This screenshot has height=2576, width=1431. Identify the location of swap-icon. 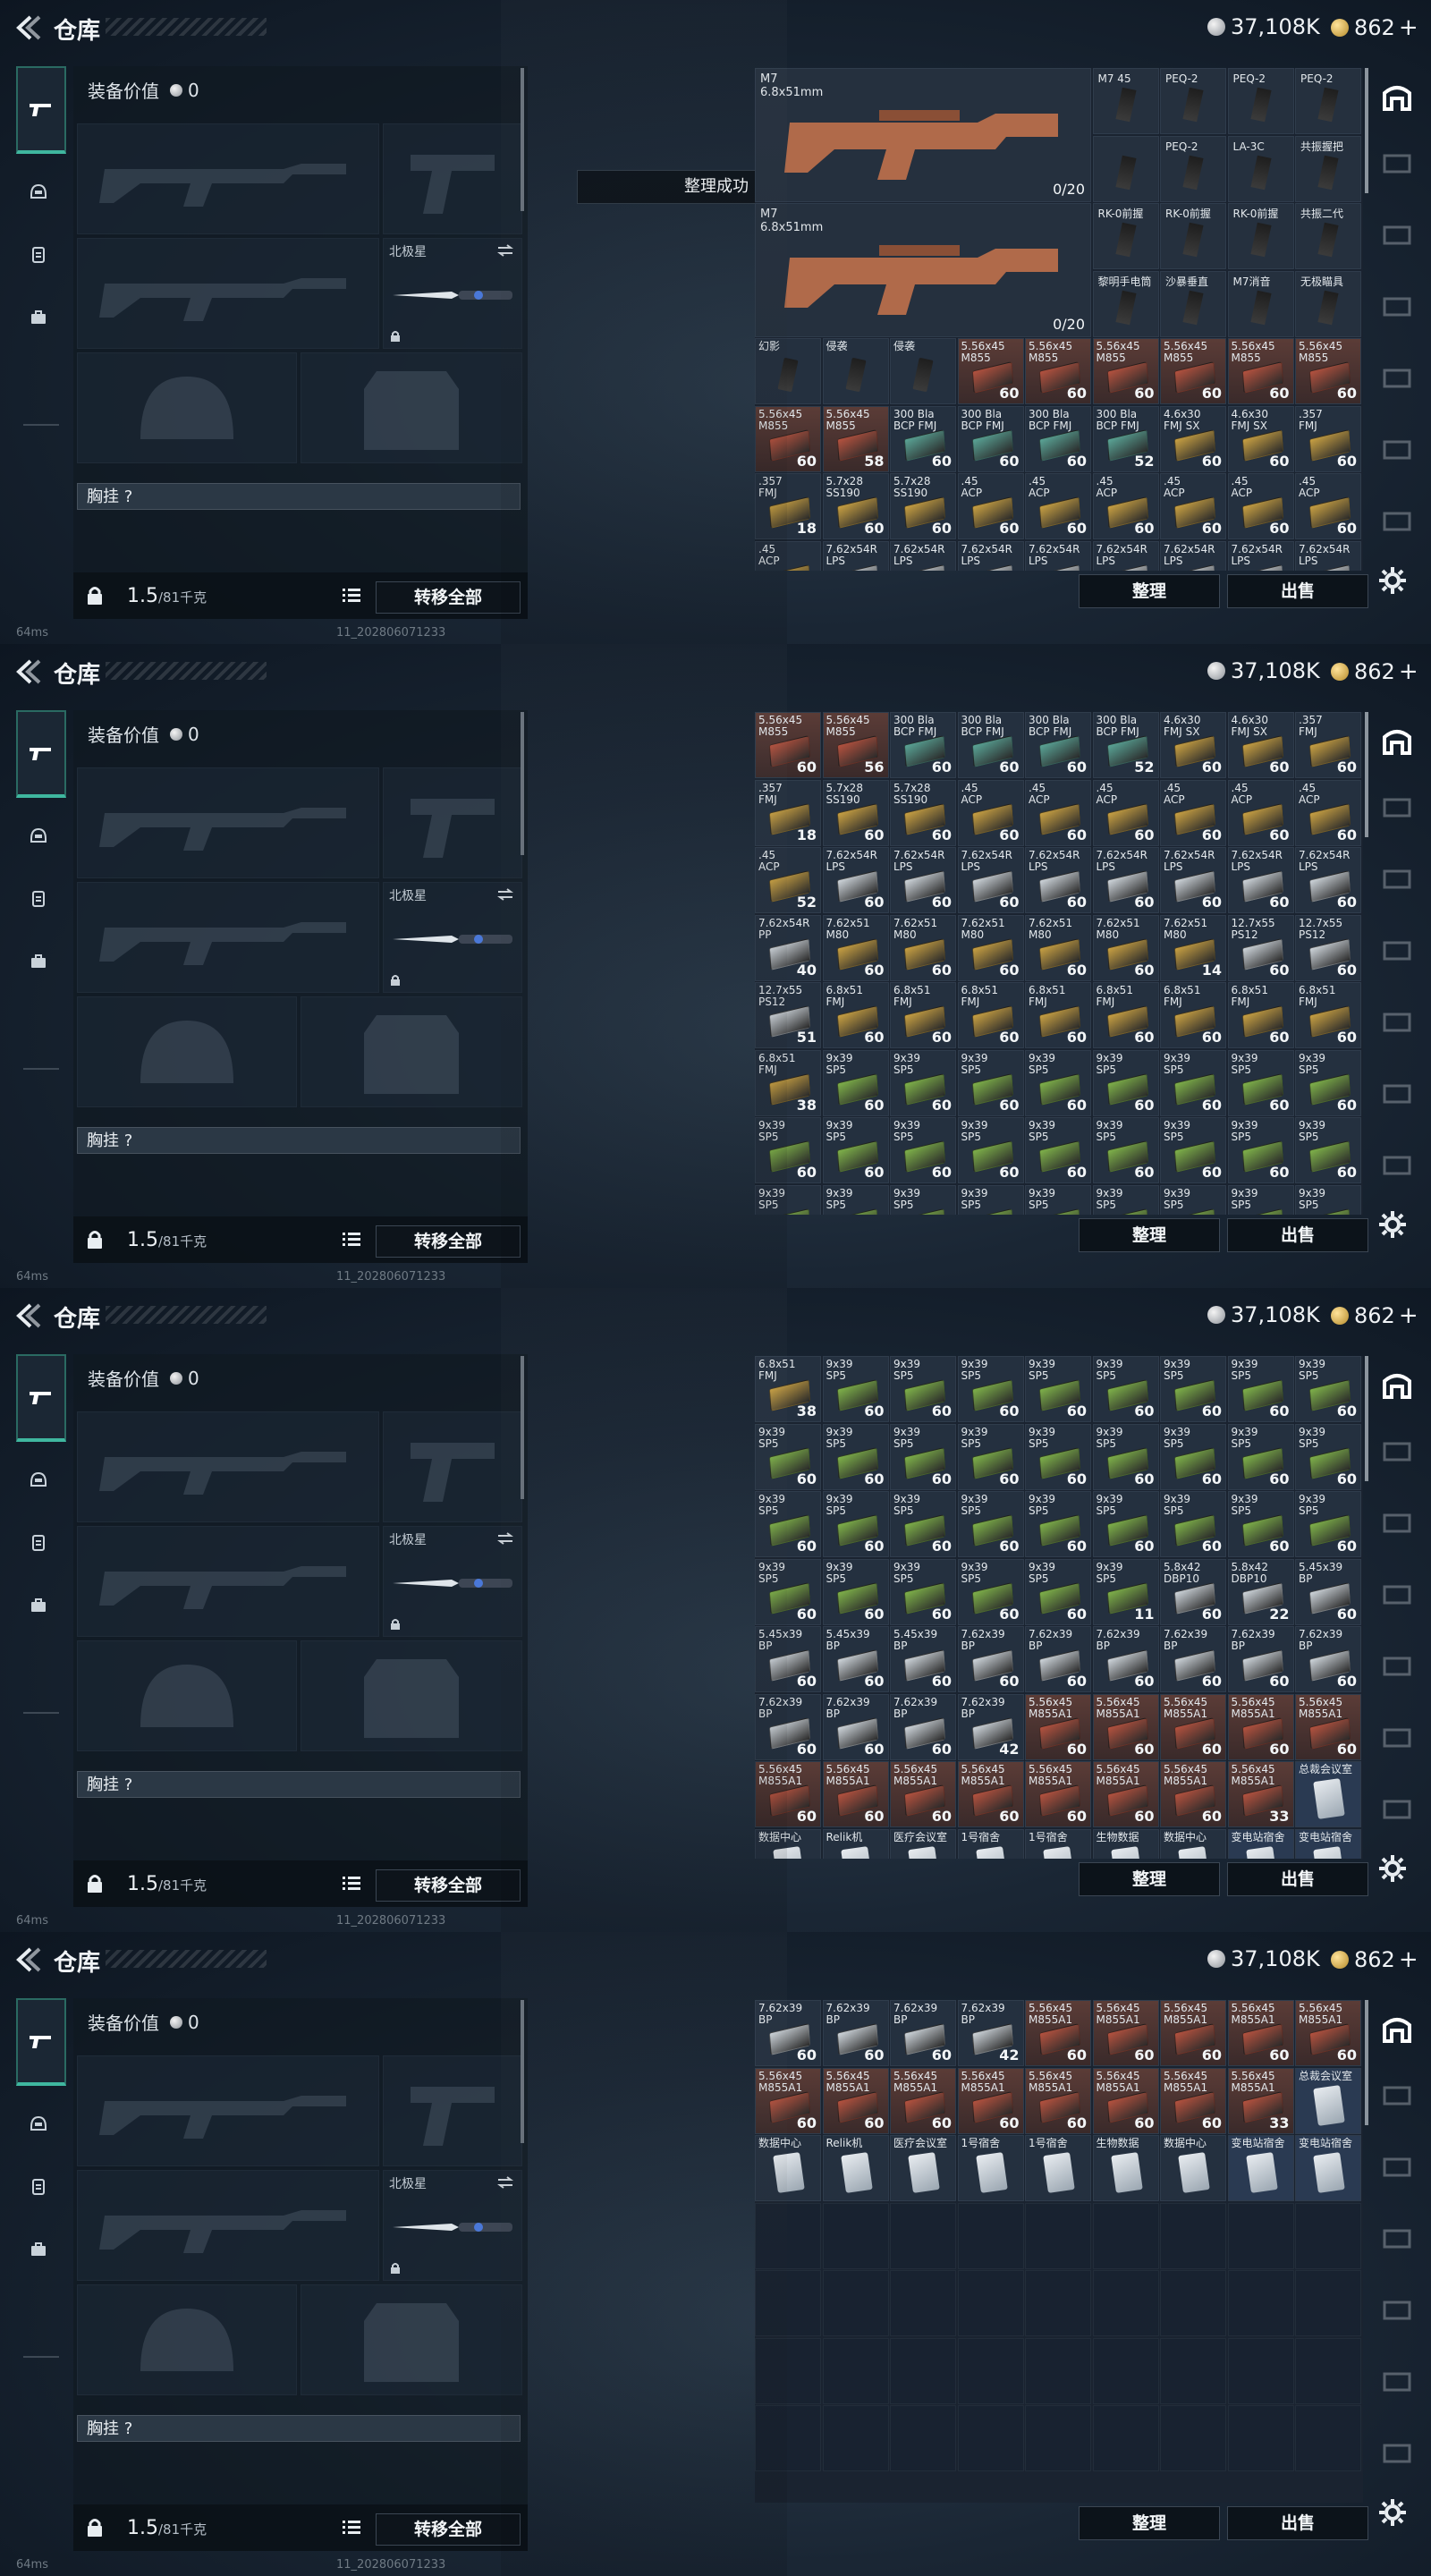
(505, 894).